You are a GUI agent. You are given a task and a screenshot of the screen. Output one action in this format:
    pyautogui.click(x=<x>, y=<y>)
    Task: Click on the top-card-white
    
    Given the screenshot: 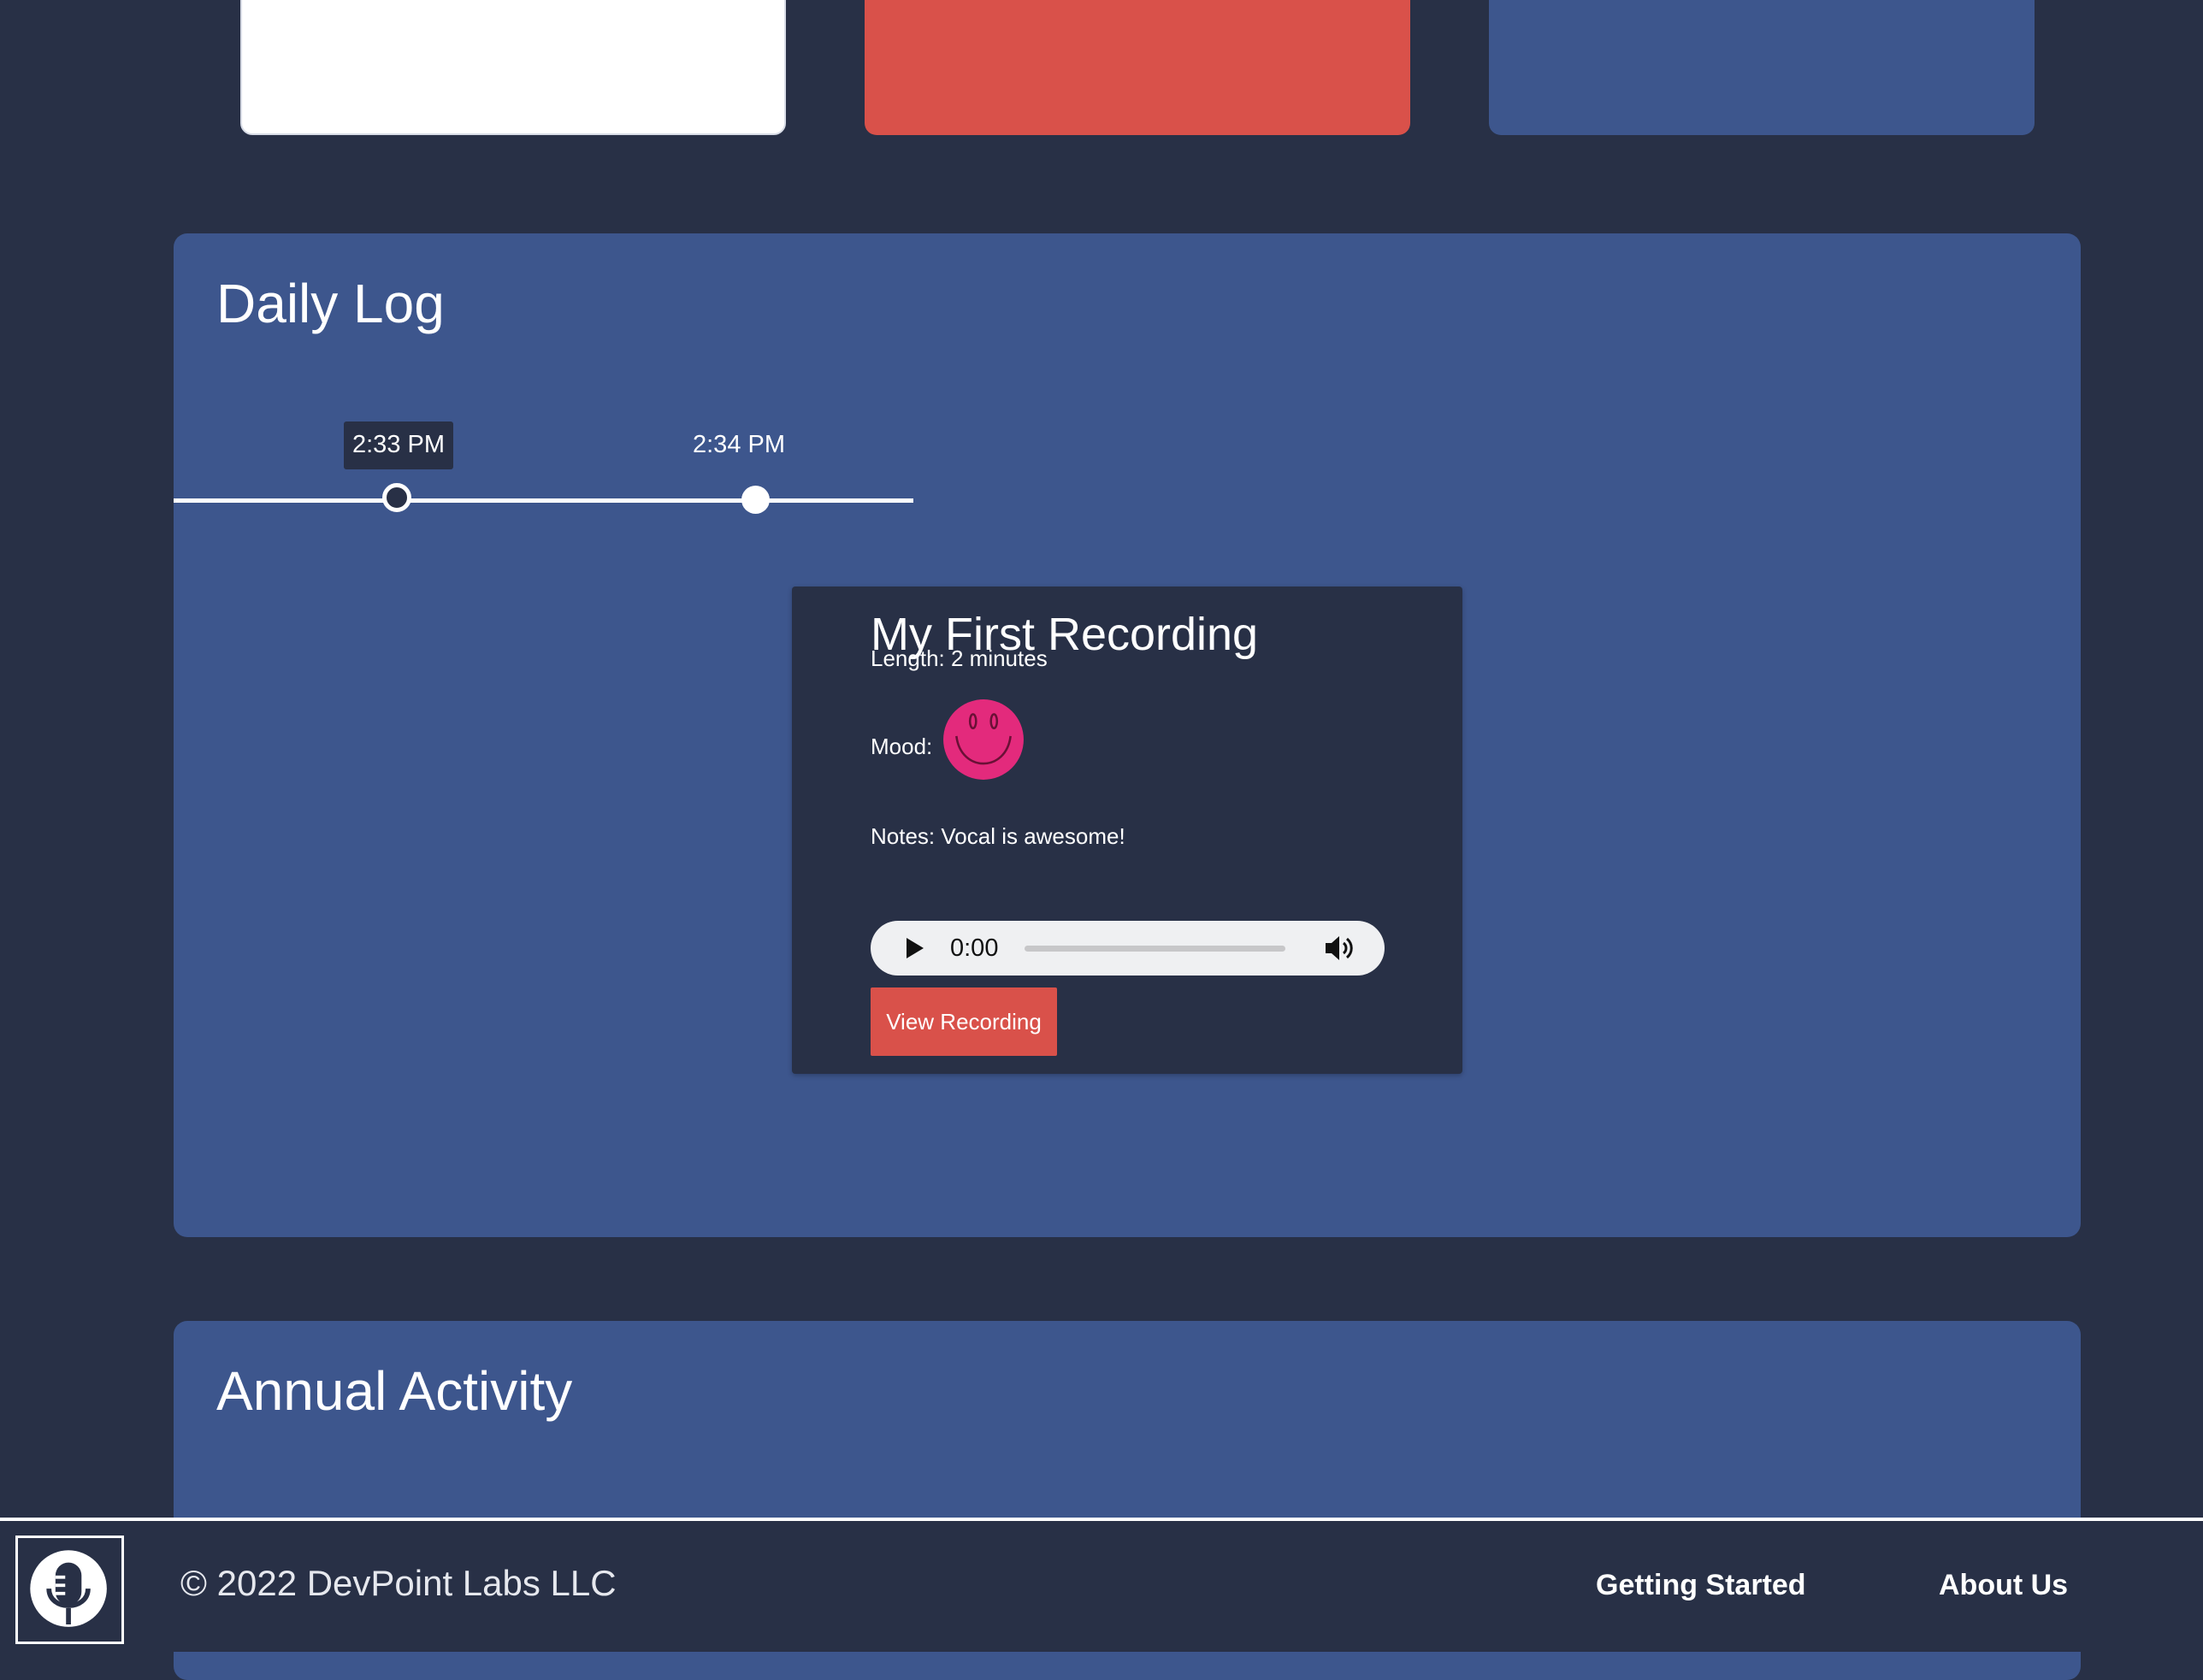 What is the action you would take?
    pyautogui.click(x=513, y=67)
    